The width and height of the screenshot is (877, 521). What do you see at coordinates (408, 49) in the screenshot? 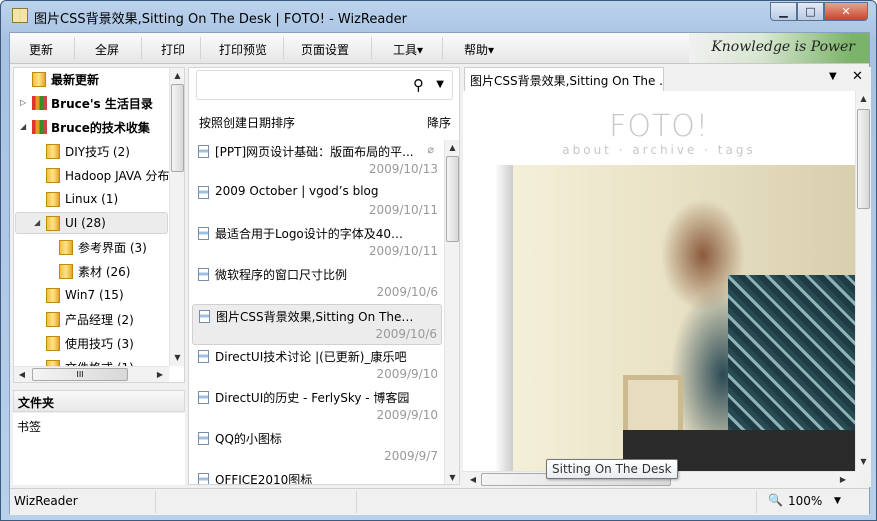
I see `tools-menu: 工具▾` at bounding box center [408, 49].